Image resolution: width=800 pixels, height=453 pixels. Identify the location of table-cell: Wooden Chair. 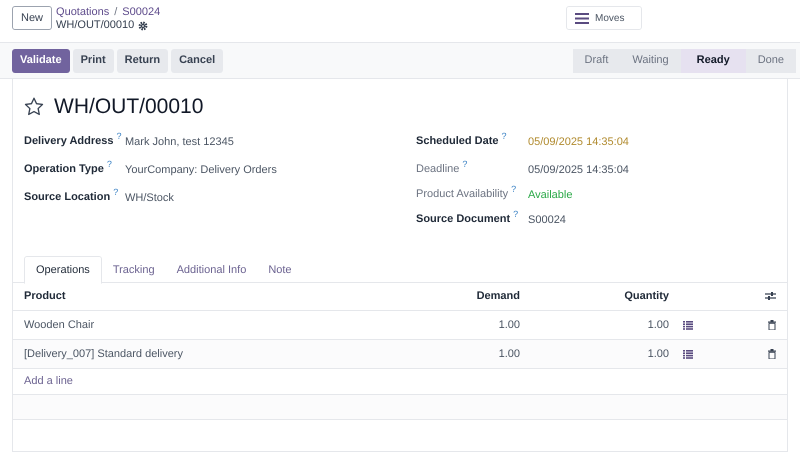
(174, 325).